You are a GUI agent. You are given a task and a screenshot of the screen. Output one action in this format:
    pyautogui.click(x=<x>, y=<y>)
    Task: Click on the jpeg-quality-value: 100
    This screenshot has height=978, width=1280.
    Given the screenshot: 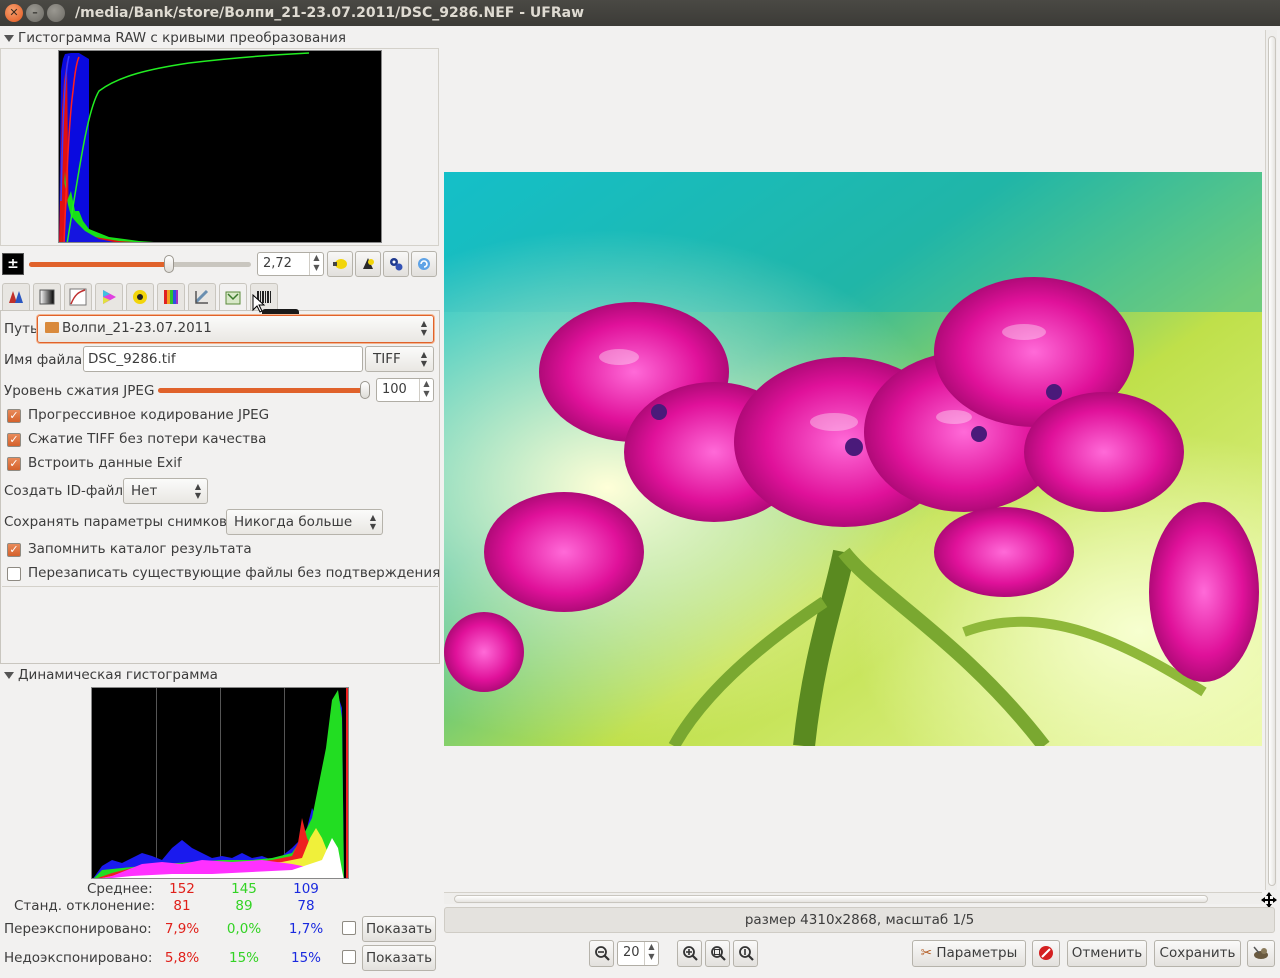 What is the action you would take?
    pyautogui.click(x=394, y=389)
    